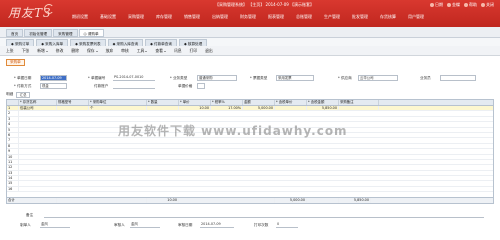 The image size is (500, 240). What do you see at coordinates (487, 5) in the screenshot?
I see `window-control-close: 关闭` at bounding box center [487, 5].